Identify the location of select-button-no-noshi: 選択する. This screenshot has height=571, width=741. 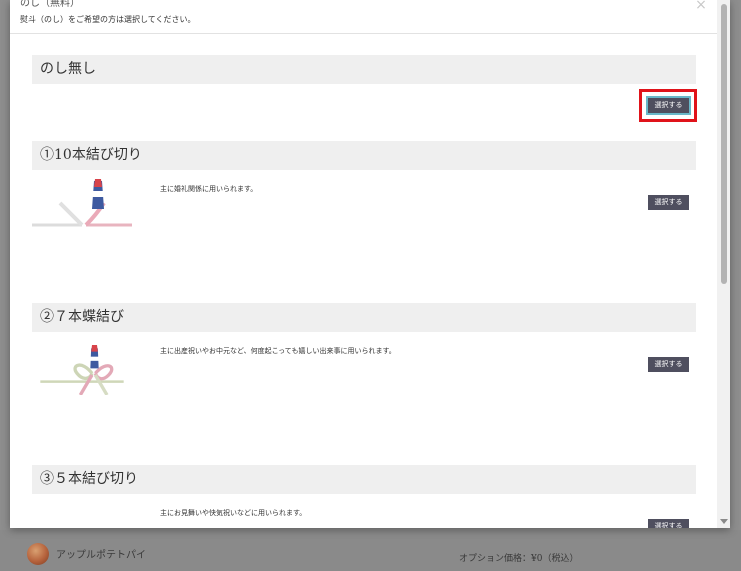
(668, 105).